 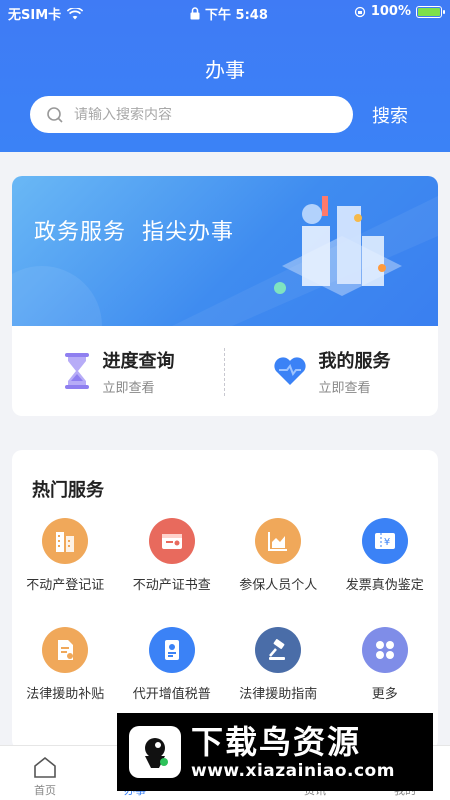 I want to click on watermark-url: www.xiazainiao.com, so click(x=293, y=771).